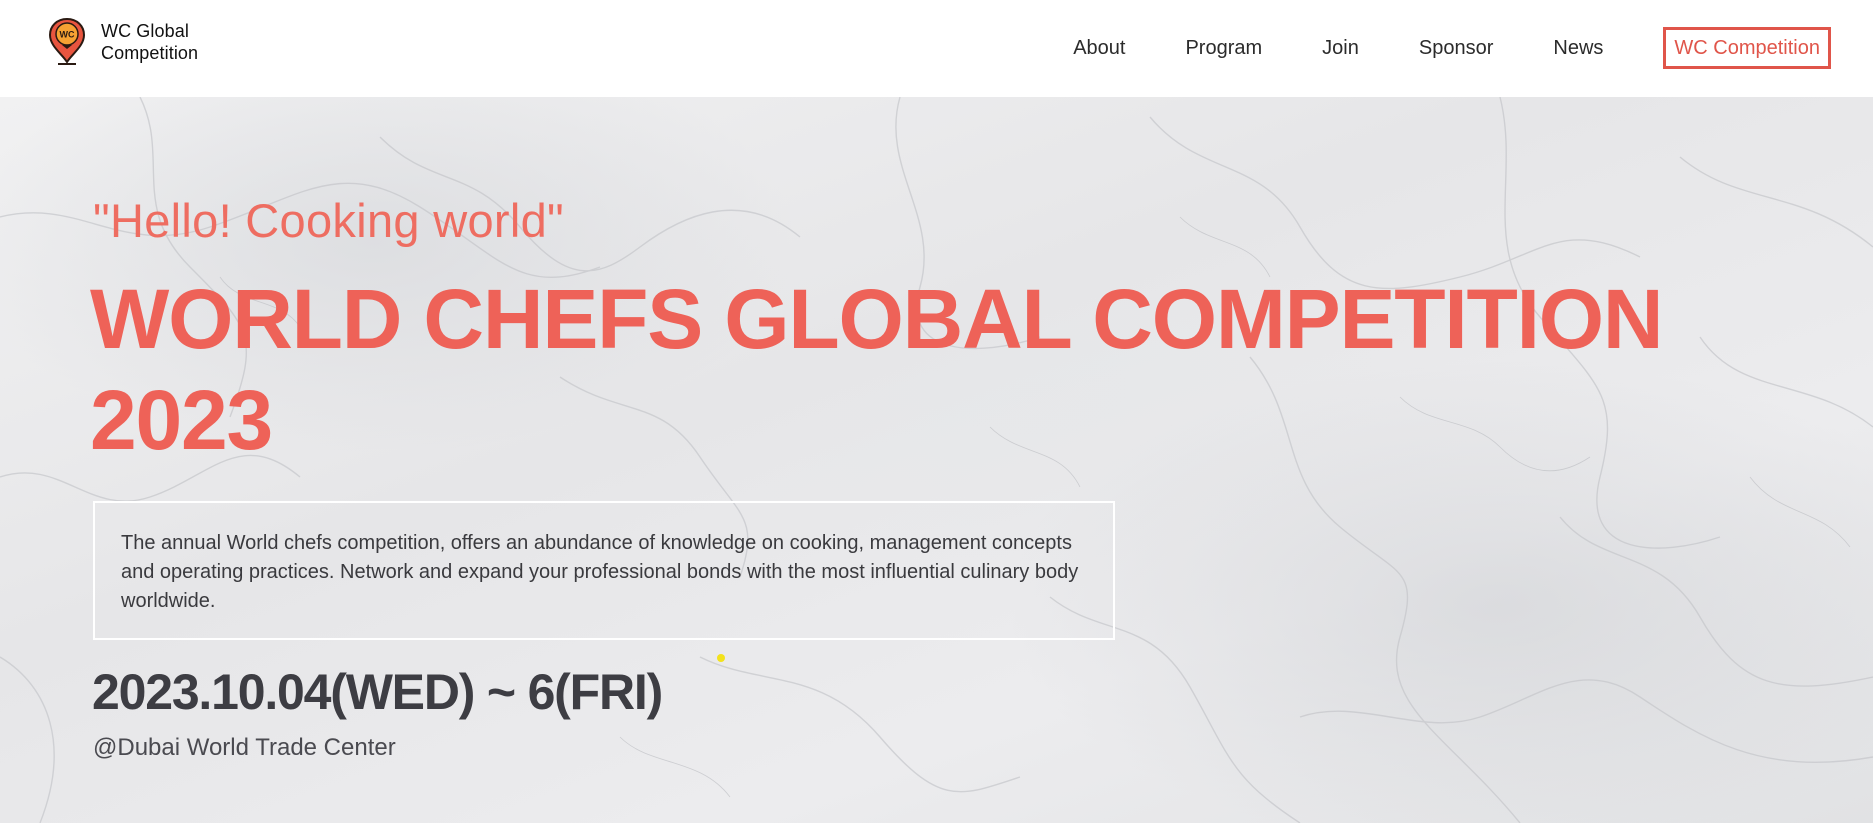  What do you see at coordinates (67, 35) in the screenshot?
I see `logo-monogram: WC` at bounding box center [67, 35].